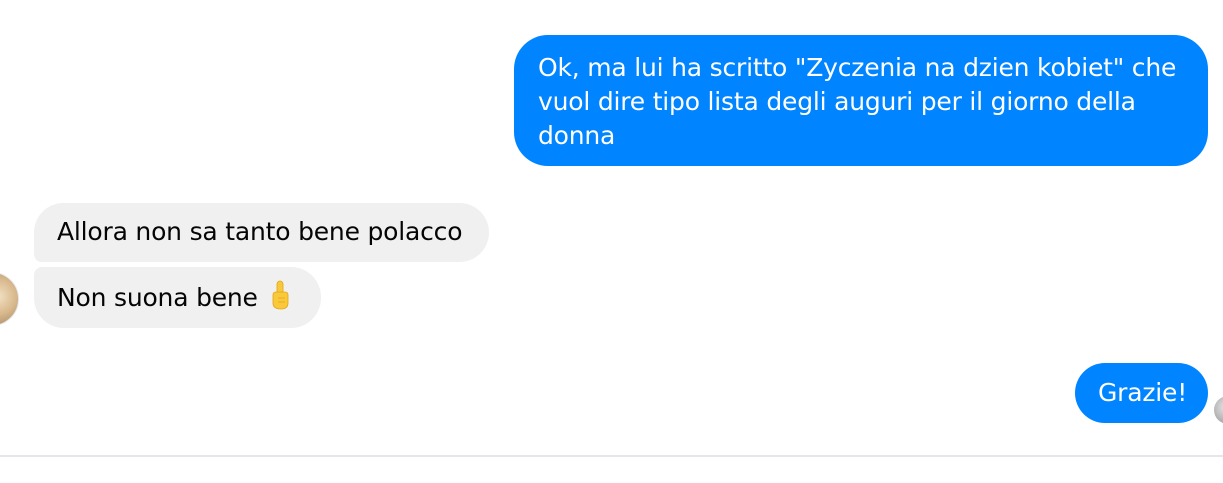 The height and width of the screenshot is (483, 1223). I want to click on sent-message-bubble: Grazie!, so click(1141, 393).